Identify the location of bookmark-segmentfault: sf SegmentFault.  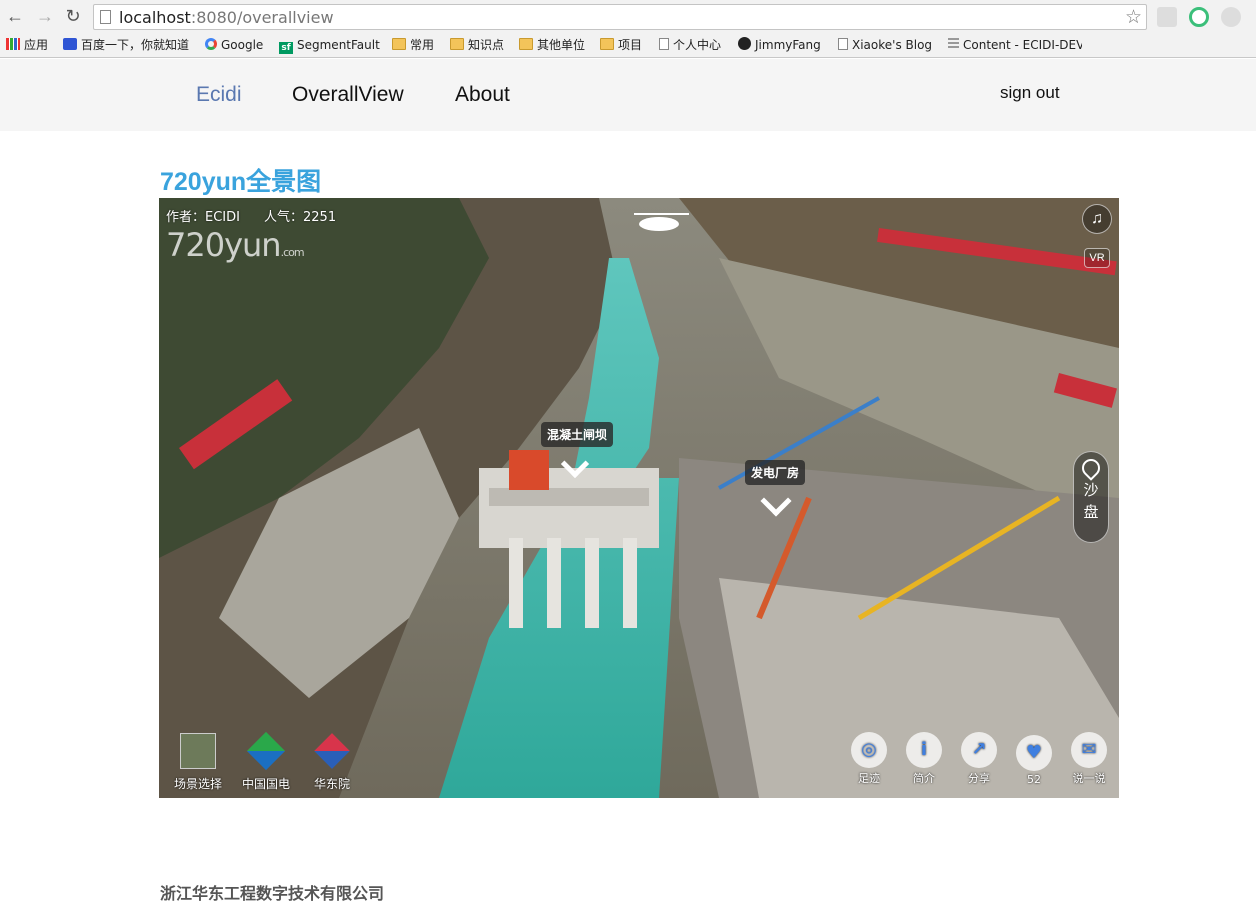
(329, 45).